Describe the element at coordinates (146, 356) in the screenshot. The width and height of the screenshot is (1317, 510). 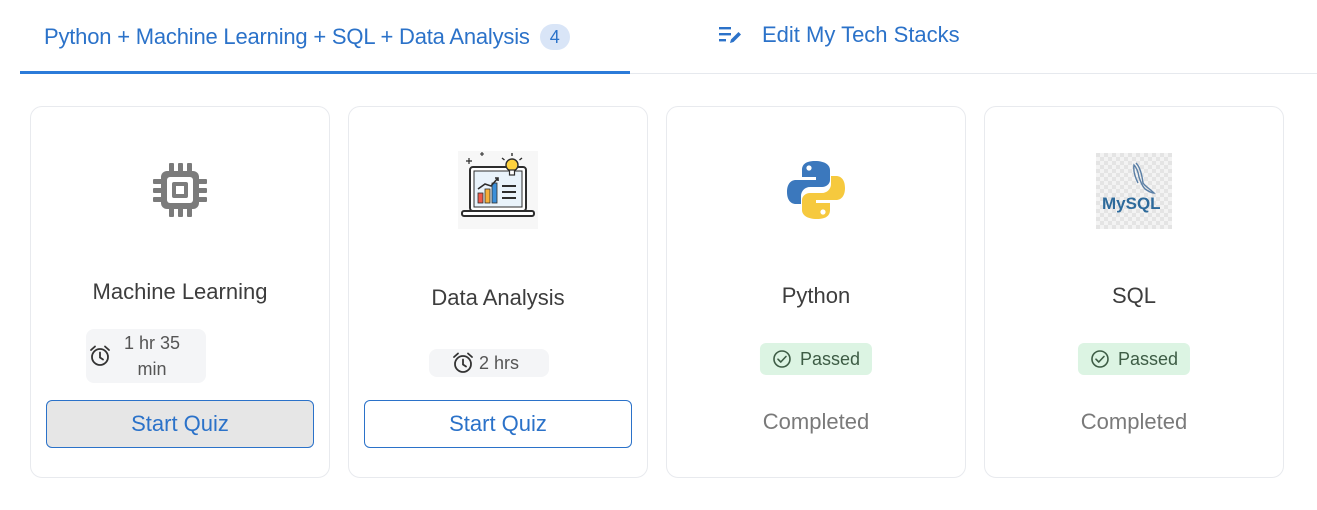
I see `duration-badge: 1 hr 35 min` at that location.